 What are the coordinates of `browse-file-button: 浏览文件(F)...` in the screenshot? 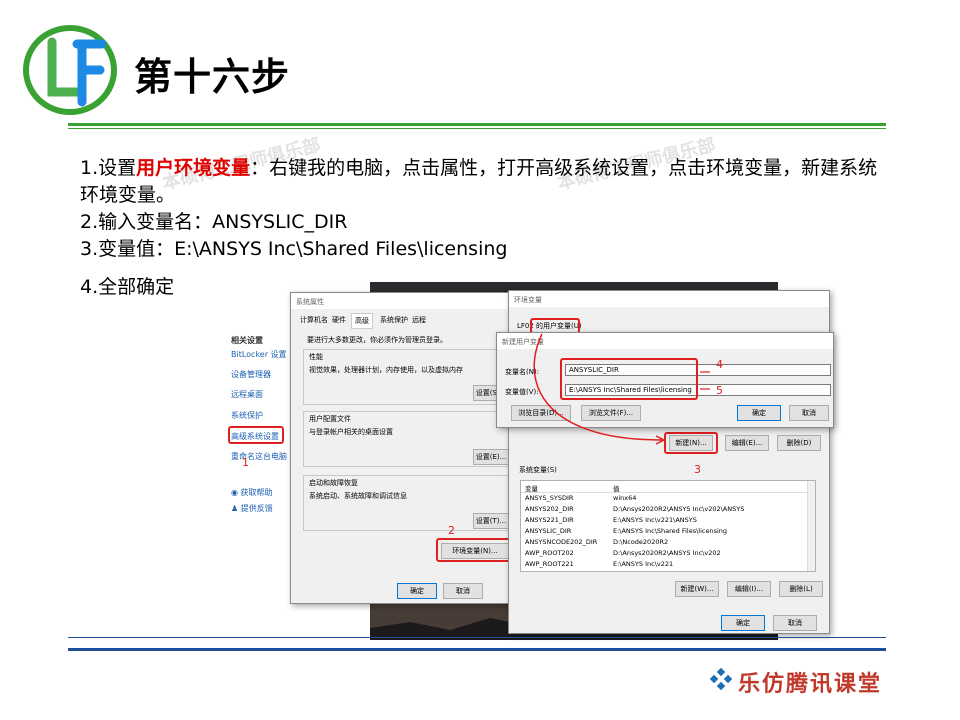 It's located at (611, 413).